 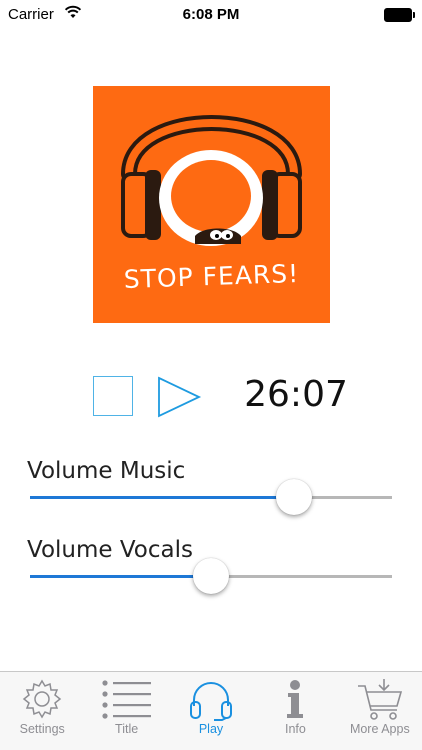 I want to click on info-icon, so click(x=295, y=699).